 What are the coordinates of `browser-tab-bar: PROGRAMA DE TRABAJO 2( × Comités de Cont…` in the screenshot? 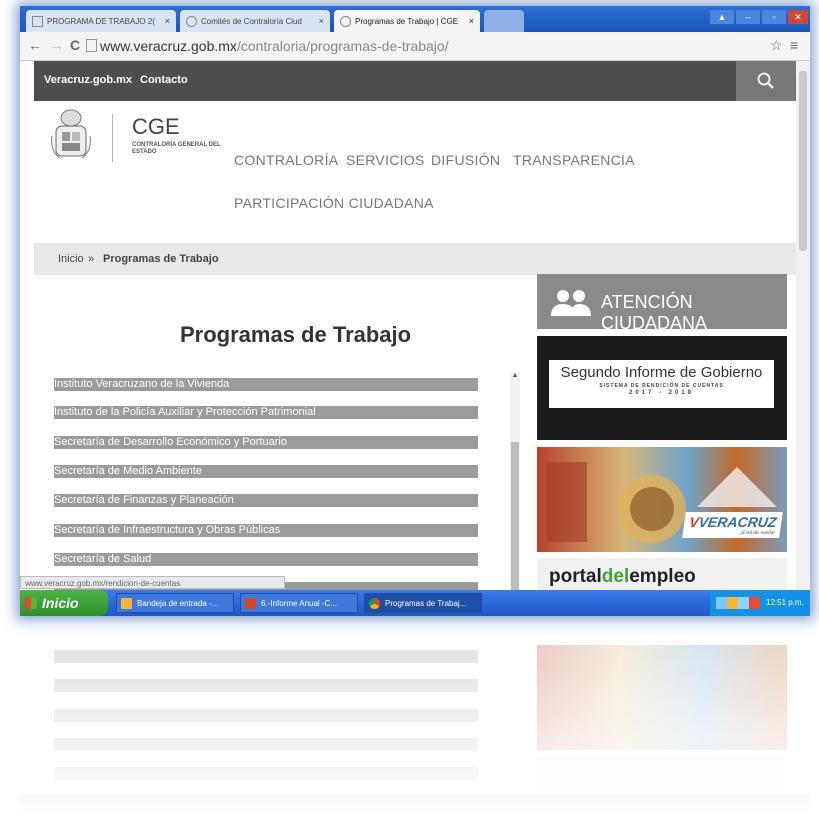 It's located at (415, 19).